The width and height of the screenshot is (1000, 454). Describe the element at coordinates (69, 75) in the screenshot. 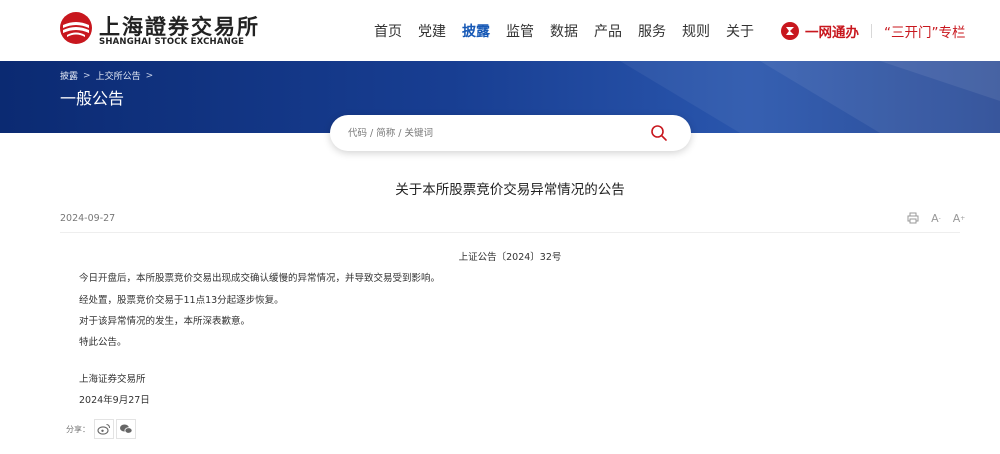

I see `breadcrumb-disclosure: 披露` at that location.